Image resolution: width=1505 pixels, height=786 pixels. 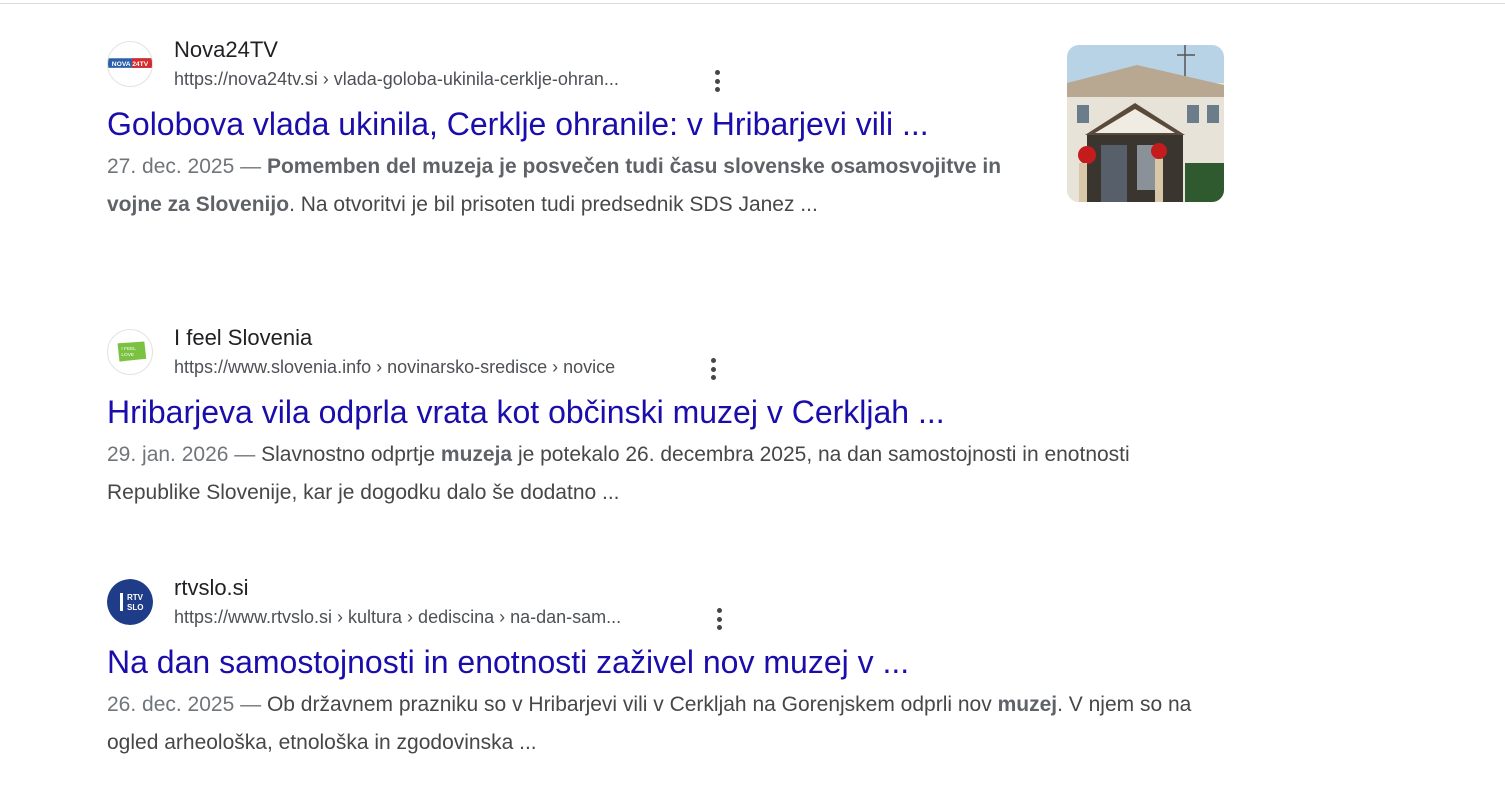 What do you see at coordinates (752, 3) in the screenshot?
I see `top-divider` at bounding box center [752, 3].